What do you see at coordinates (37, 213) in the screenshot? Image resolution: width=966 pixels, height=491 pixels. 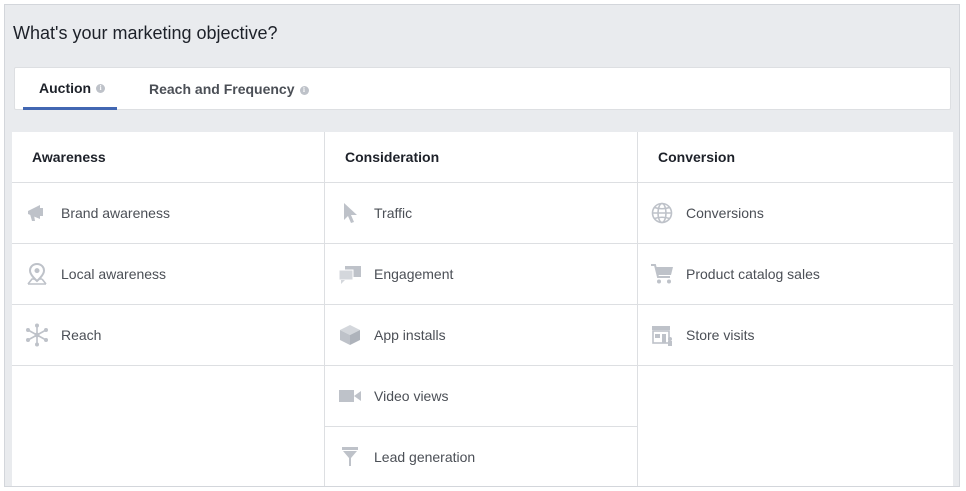 I see `megaphone-icon` at bounding box center [37, 213].